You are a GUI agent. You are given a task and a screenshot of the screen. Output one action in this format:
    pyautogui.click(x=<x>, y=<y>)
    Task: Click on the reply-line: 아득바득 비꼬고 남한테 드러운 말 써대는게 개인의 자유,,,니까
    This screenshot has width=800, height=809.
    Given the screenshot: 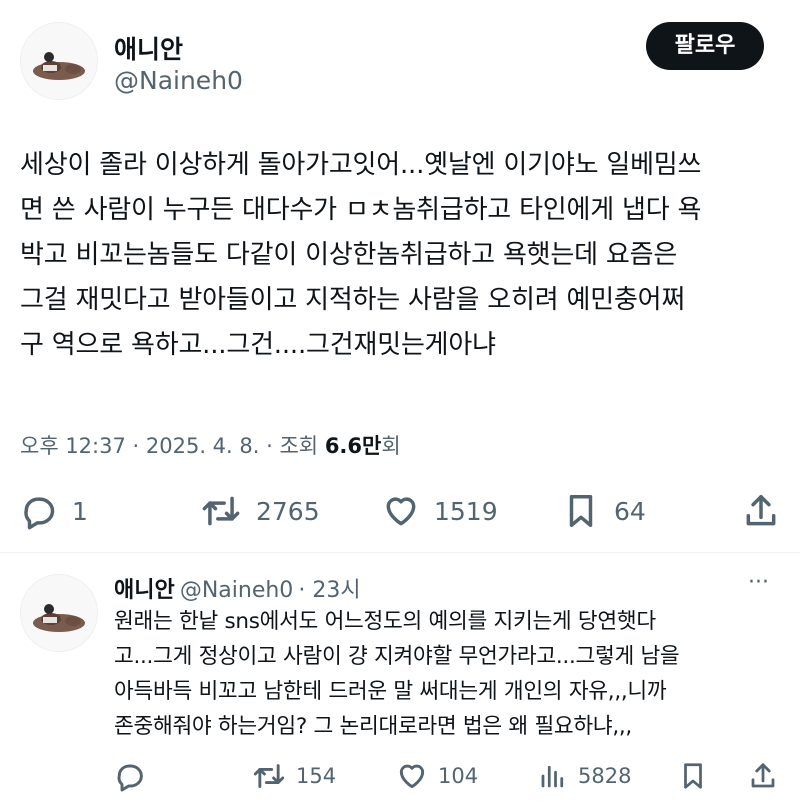 What is the action you would take?
    pyautogui.click(x=390, y=691)
    